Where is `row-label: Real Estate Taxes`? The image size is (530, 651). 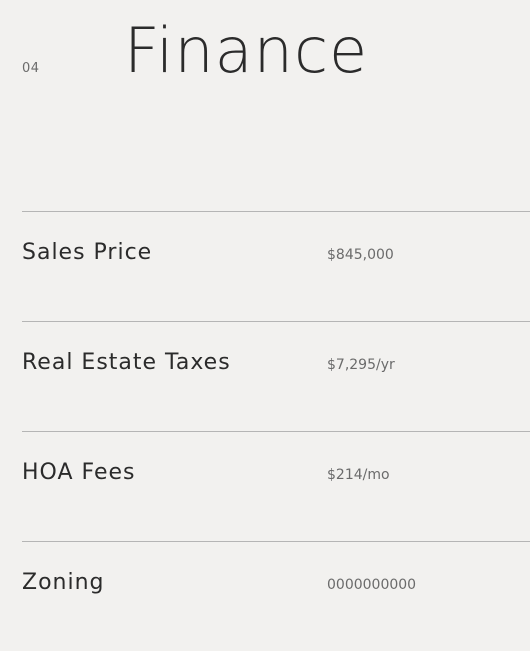
row-label: Real Estate Taxes is located at coordinates (126, 362).